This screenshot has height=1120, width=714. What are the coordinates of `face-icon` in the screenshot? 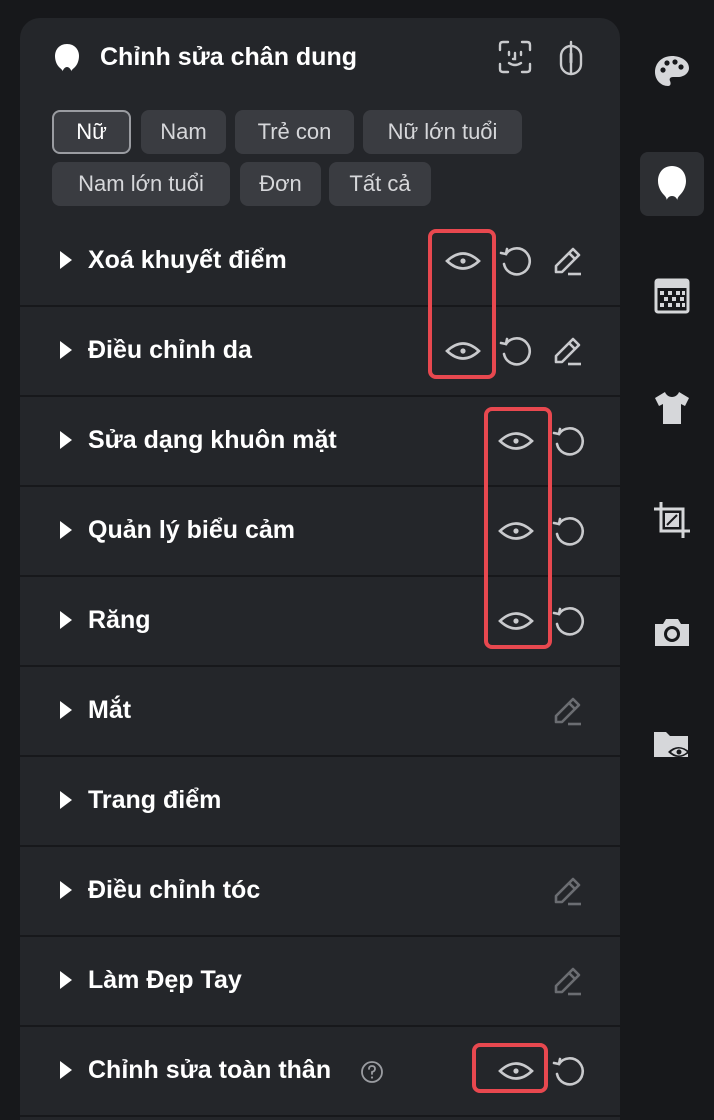 It's located at (67, 58).